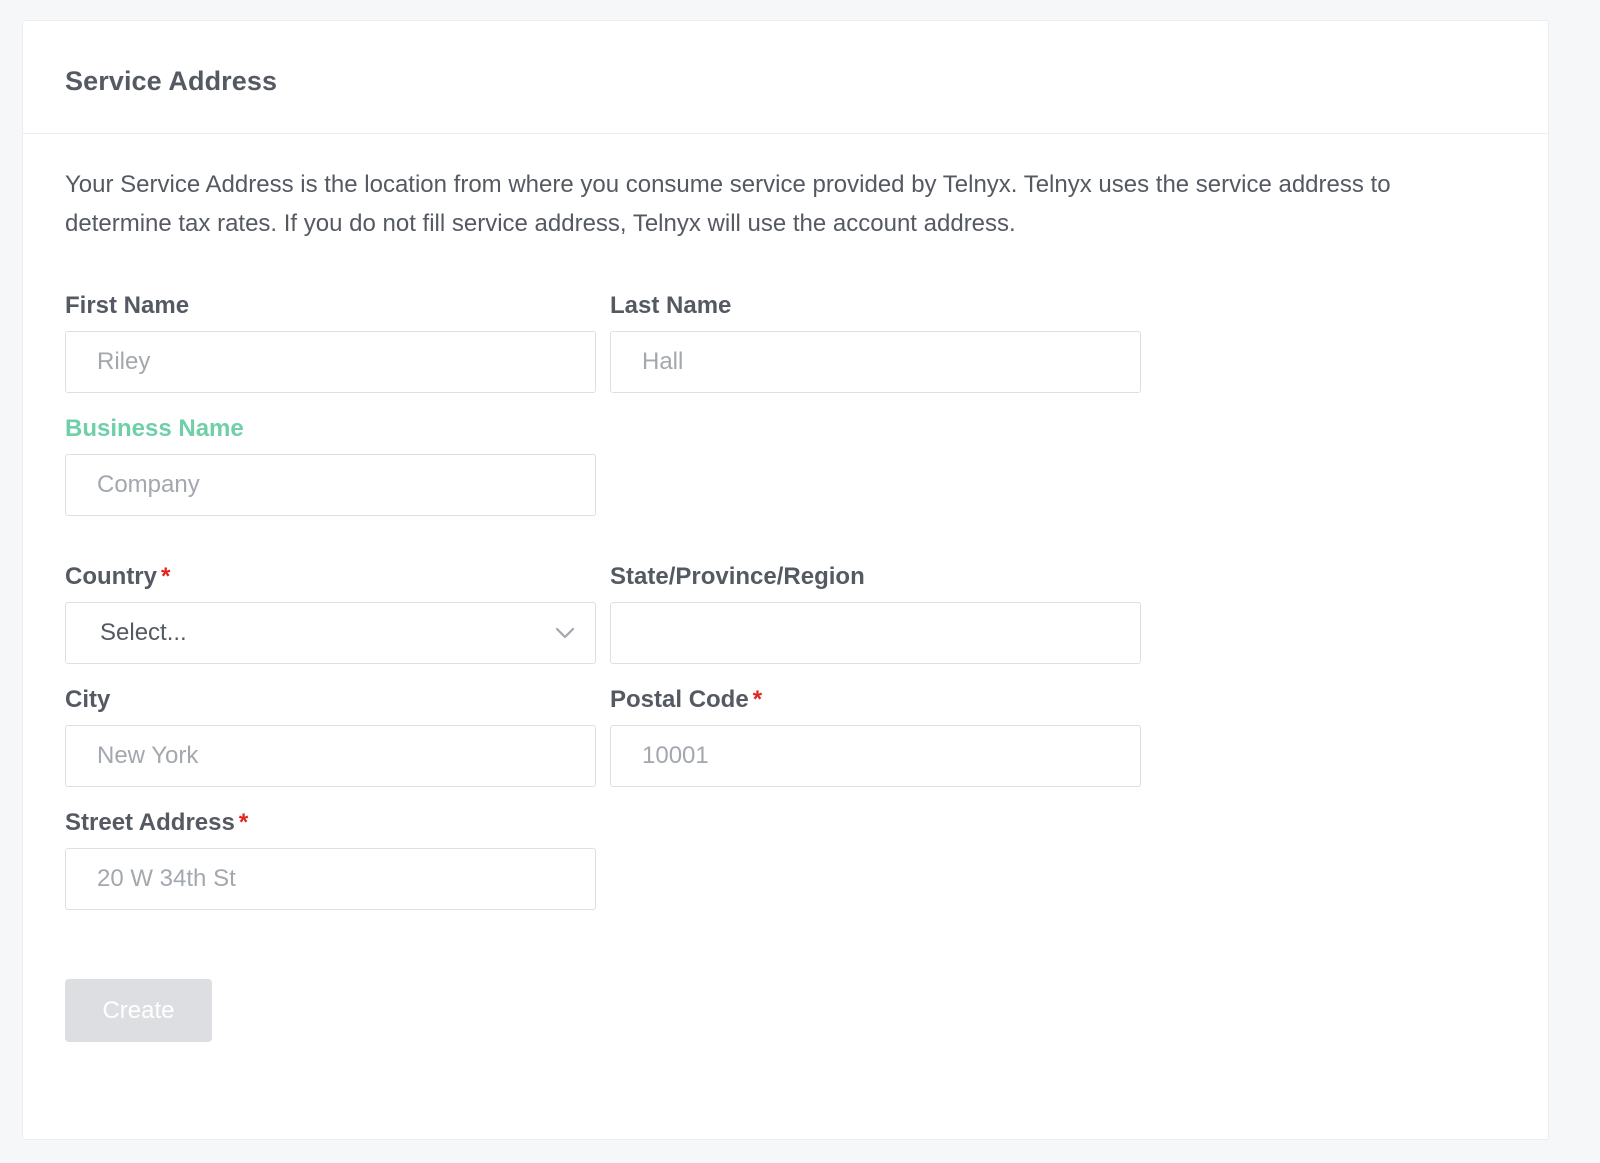 This screenshot has height=1163, width=1600. I want to click on business-name-input, so click(330, 485).